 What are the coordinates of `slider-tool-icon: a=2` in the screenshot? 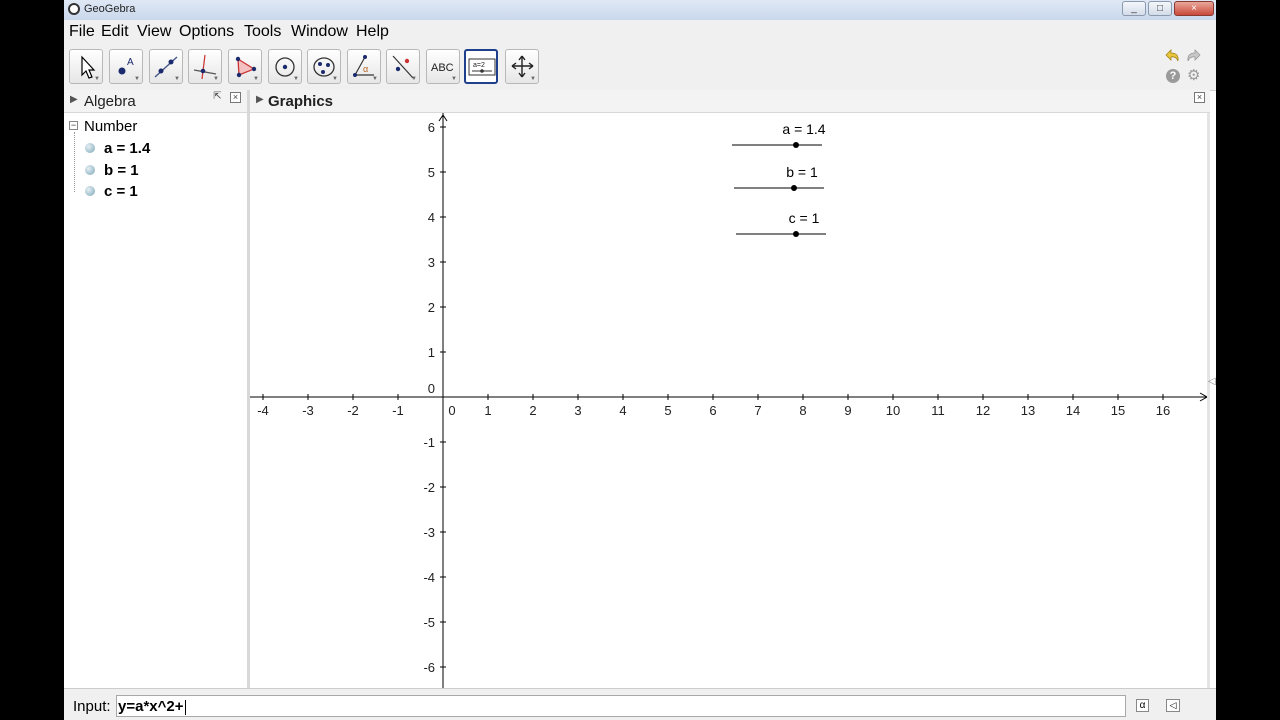 It's located at (482, 67).